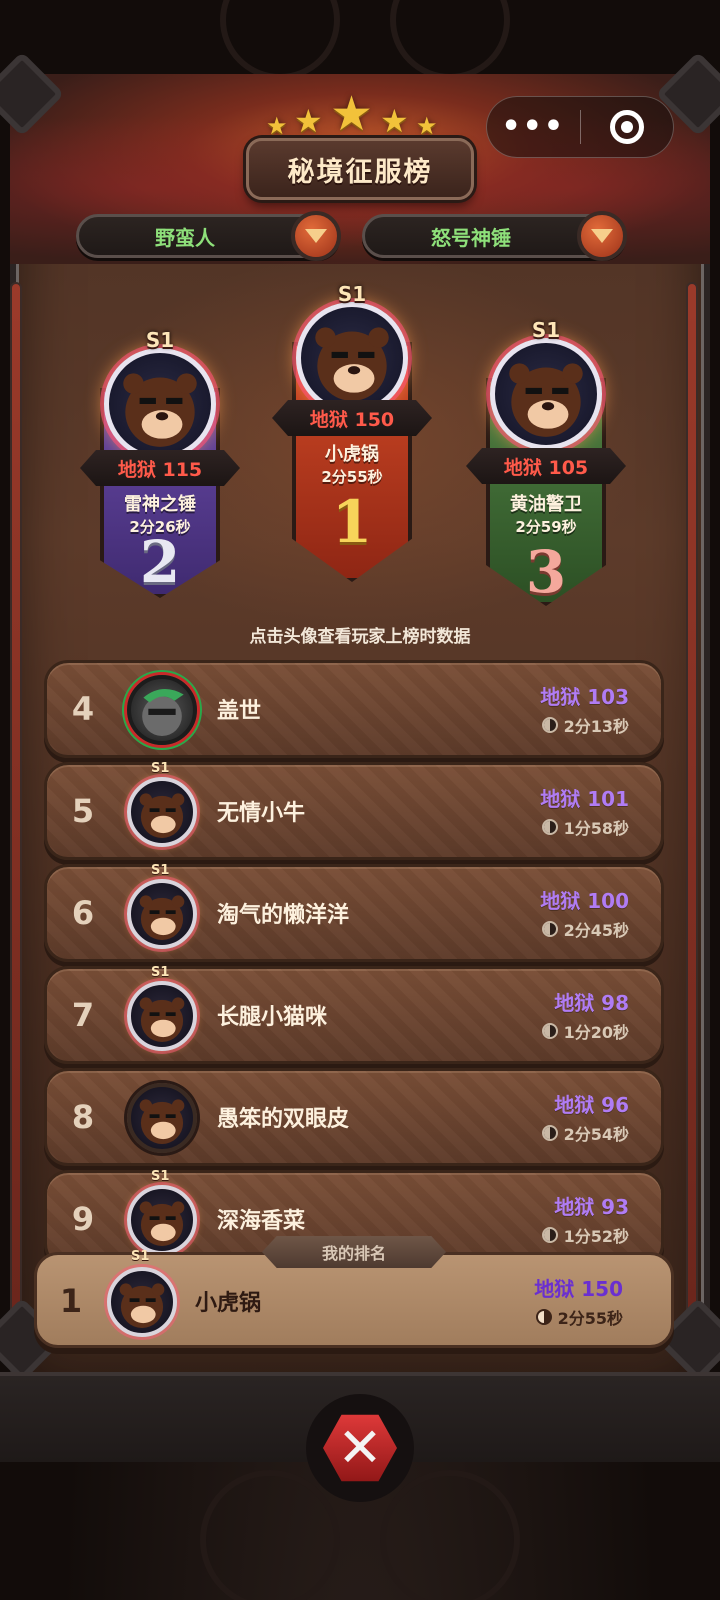 The image size is (720, 1600). I want to click on time-text: 1分20秒, so click(596, 1032).